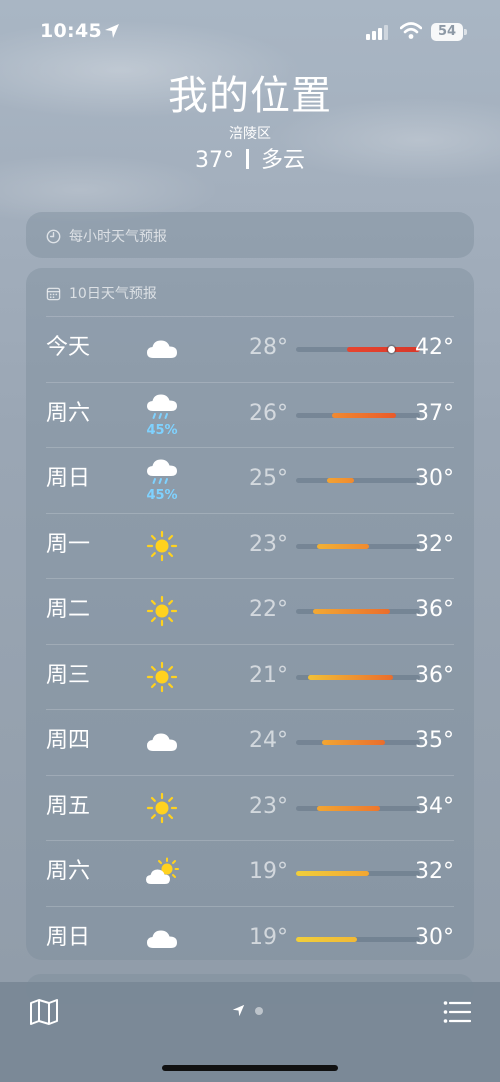 This screenshot has height=1082, width=500. What do you see at coordinates (391, 349) in the screenshot?
I see `current-temperature-dot` at bounding box center [391, 349].